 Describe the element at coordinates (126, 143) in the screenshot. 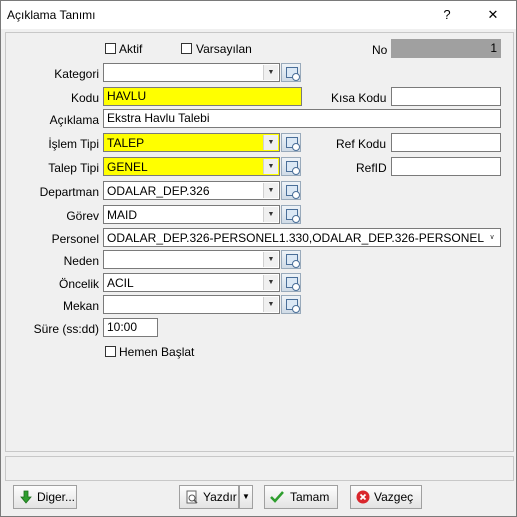

I see `islem-tipi-value: TALEP` at that location.